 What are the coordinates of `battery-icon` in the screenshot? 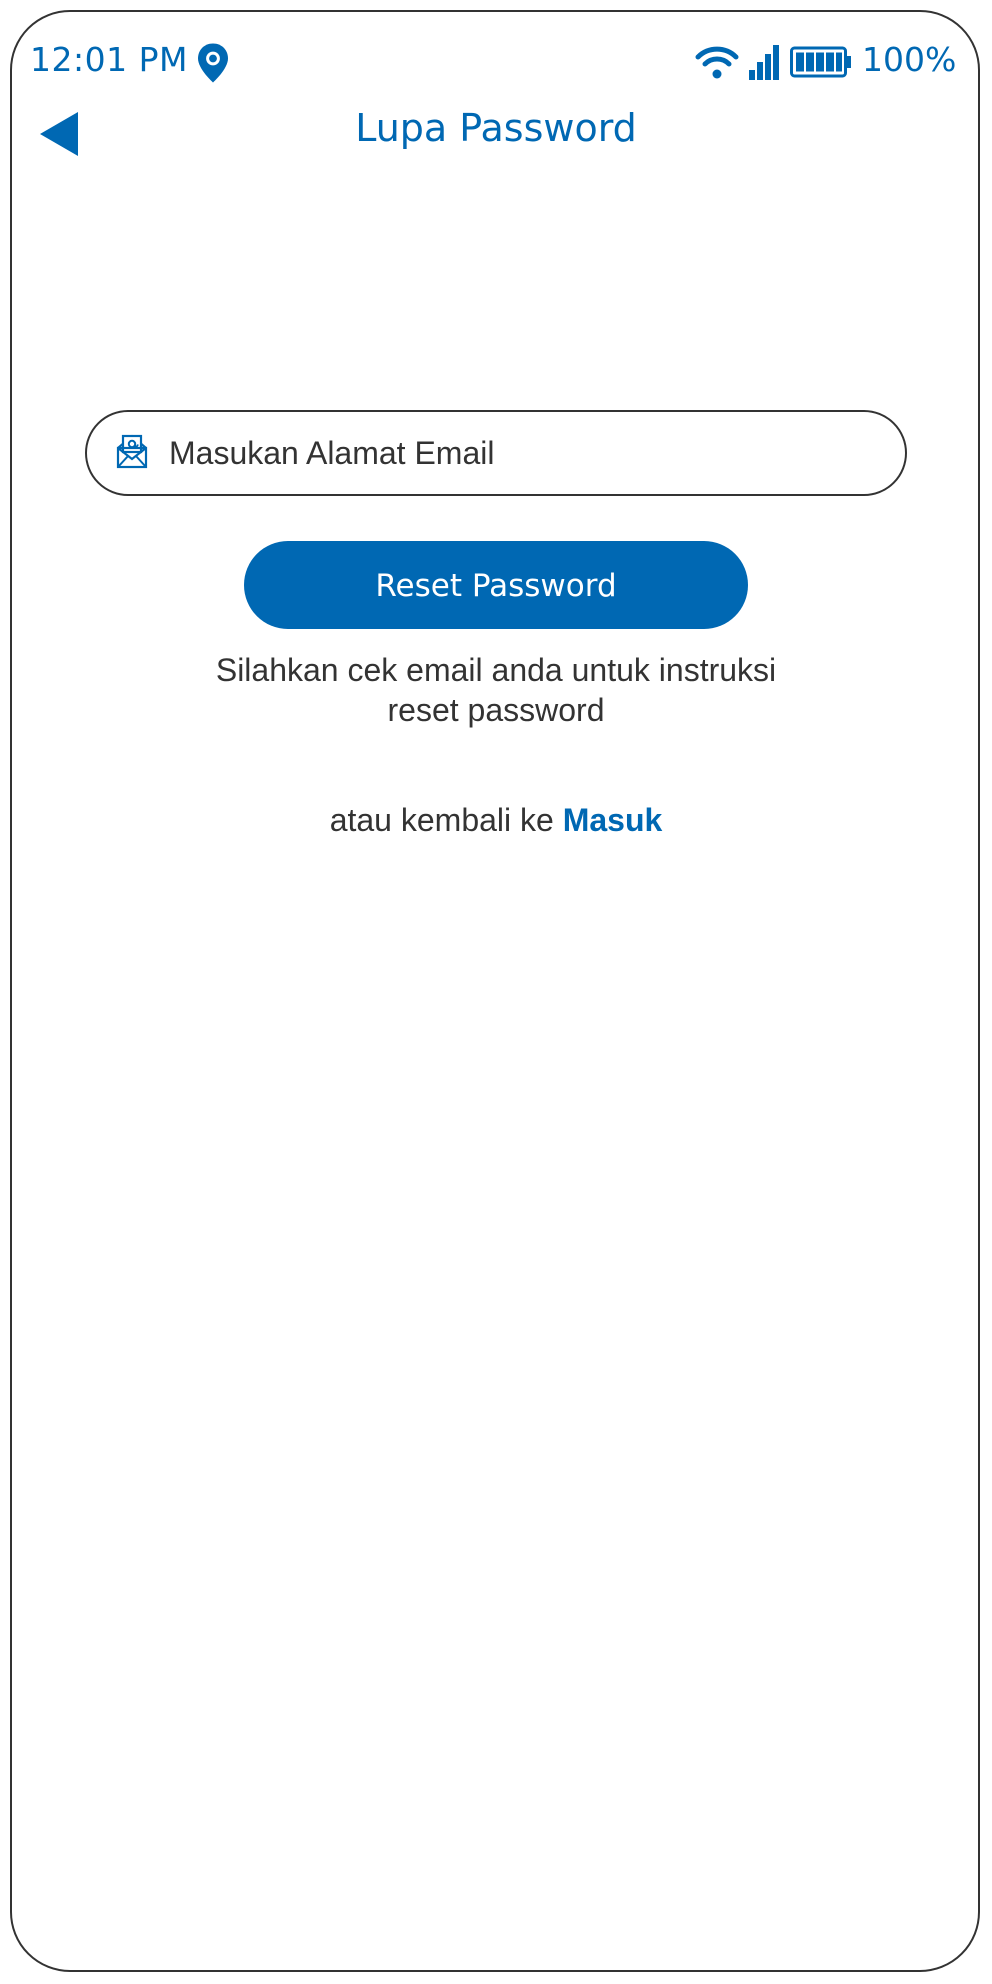 It's located at (820, 62).